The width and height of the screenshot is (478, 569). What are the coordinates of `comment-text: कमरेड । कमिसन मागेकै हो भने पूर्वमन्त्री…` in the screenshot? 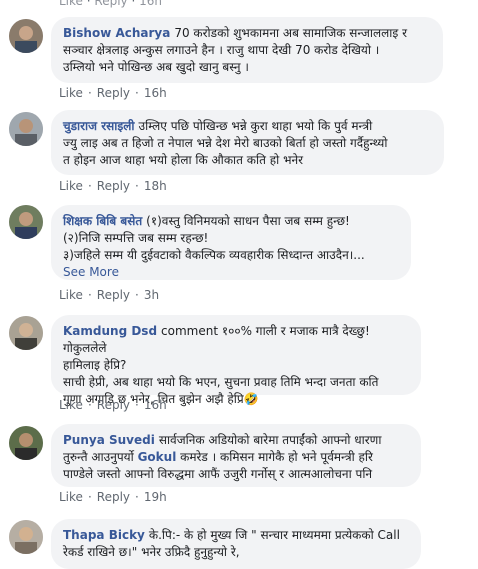 It's located at (274, 457).